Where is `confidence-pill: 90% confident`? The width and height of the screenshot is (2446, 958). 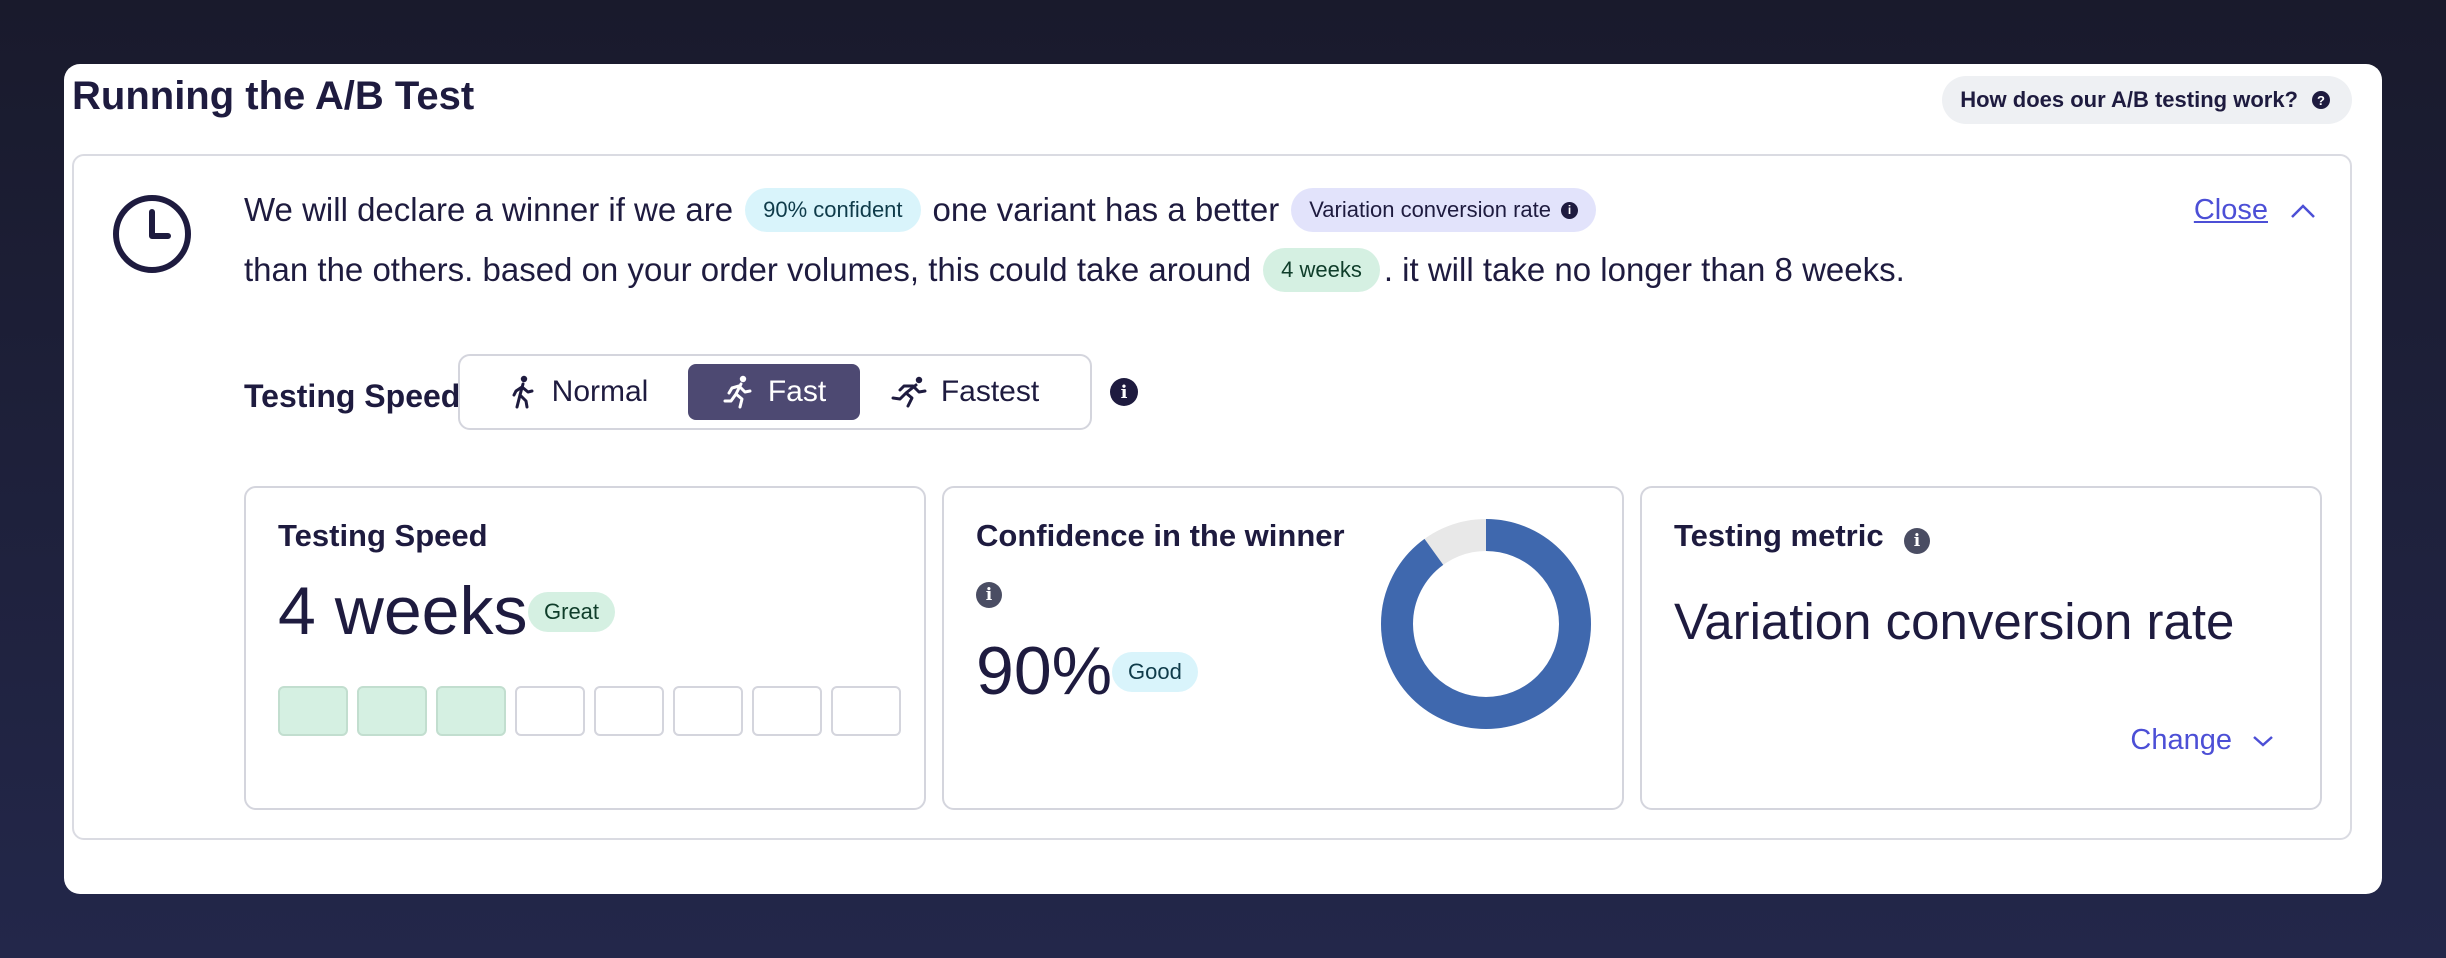 confidence-pill: 90% confident is located at coordinates (833, 210).